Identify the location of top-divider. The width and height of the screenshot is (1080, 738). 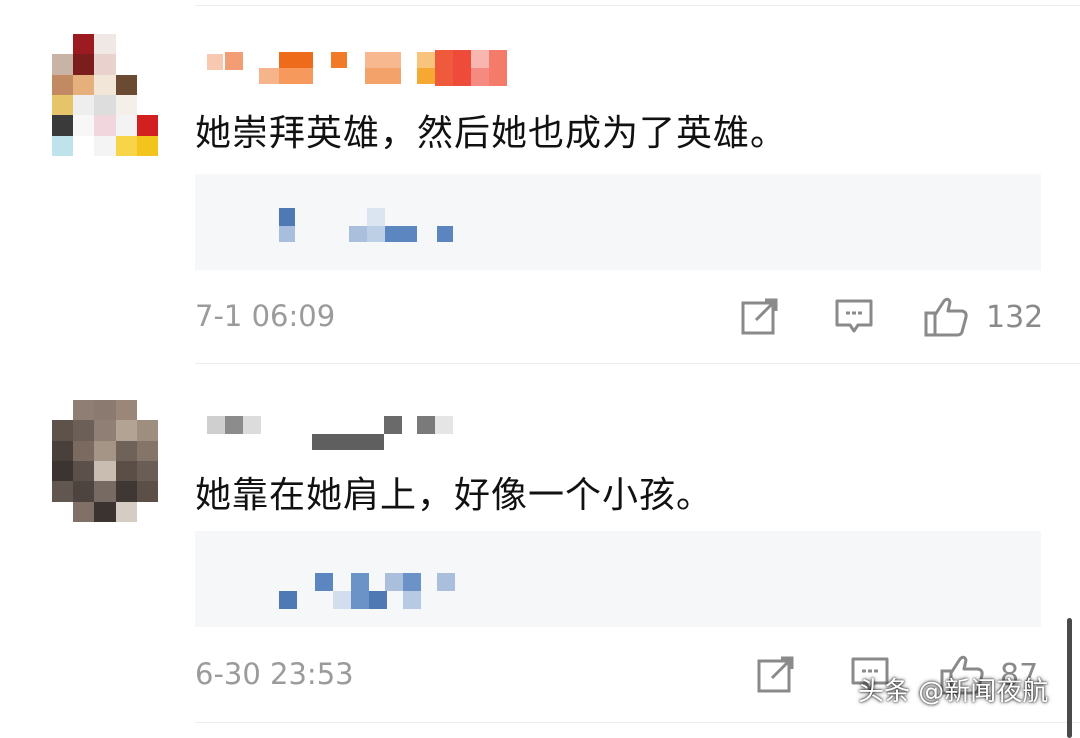
(637, 5).